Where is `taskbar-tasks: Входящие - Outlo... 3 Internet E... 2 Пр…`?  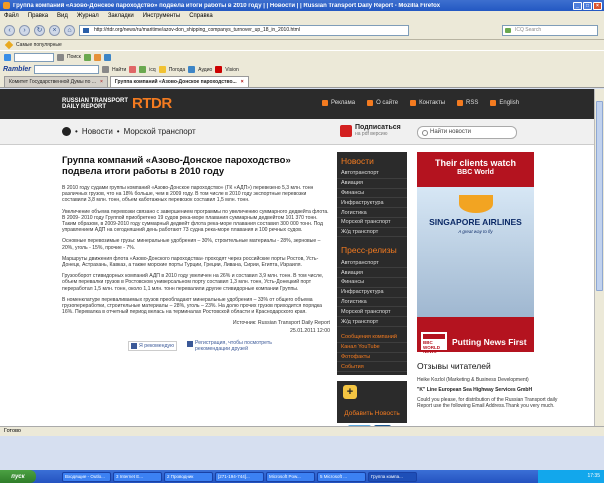
taskbar-tasks: Входящие - Outlo... 3 Internet E... 2 Пр… is located at coordinates (239, 476).